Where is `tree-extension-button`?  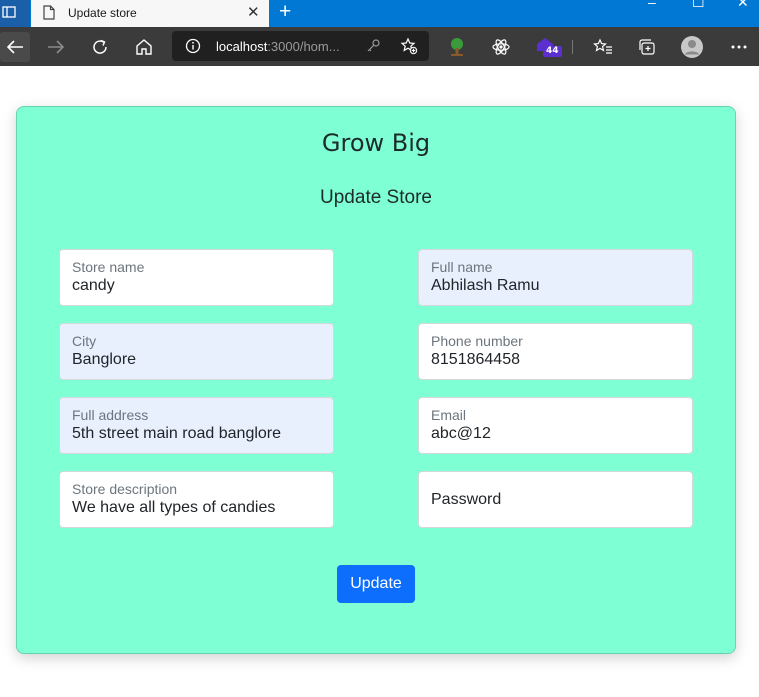 tree-extension-button is located at coordinates (457, 47).